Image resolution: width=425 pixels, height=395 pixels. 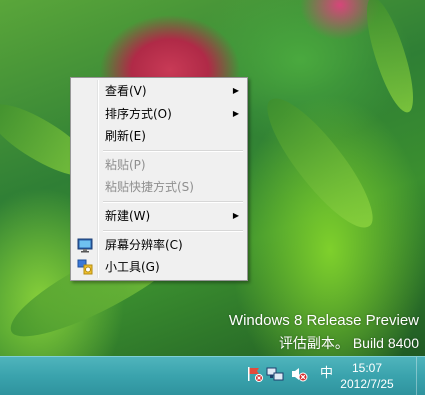 I want to click on menu-item-label: 屏幕分辨率(C), so click(x=144, y=245).